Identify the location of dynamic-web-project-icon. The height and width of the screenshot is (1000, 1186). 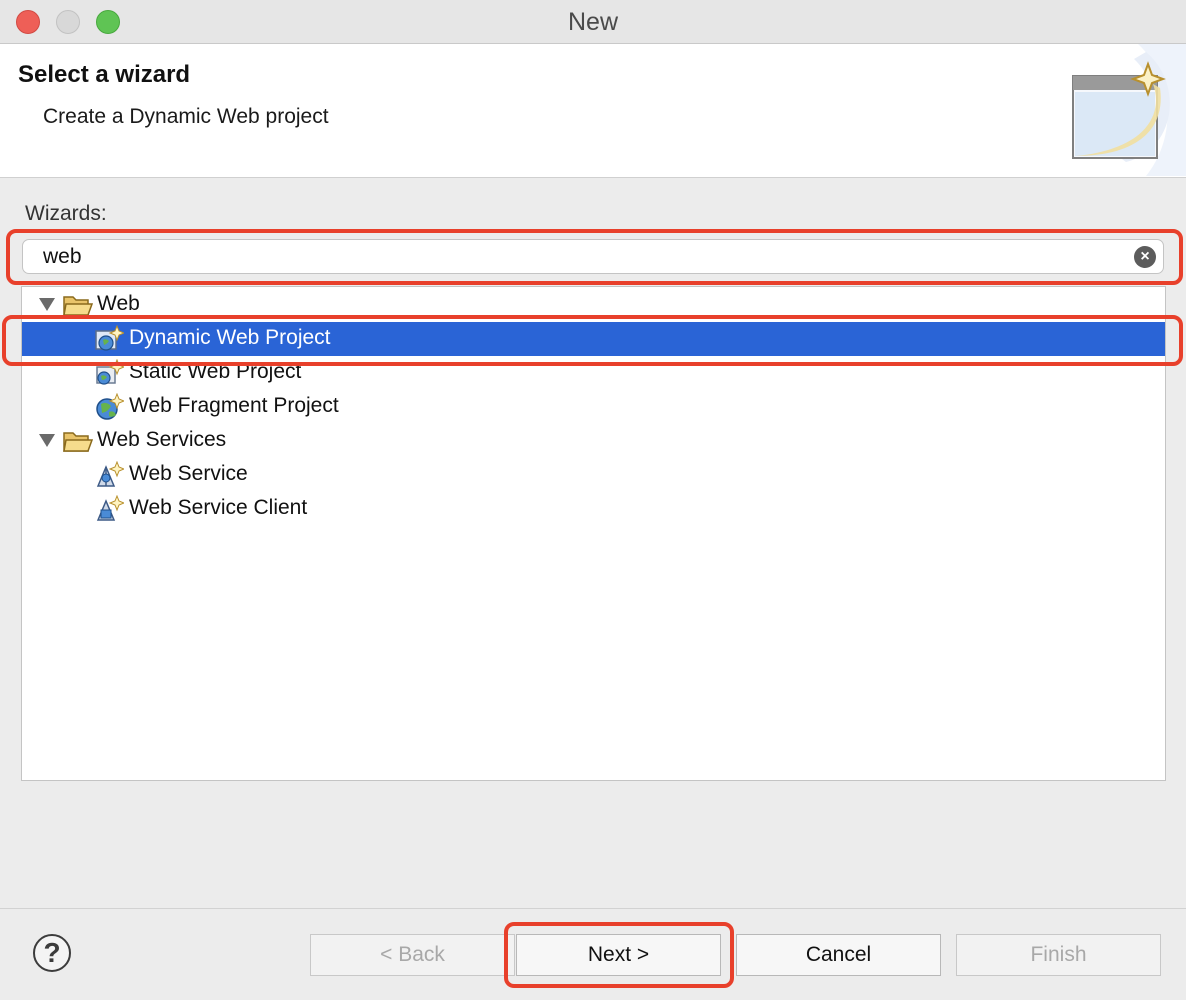
(109, 338).